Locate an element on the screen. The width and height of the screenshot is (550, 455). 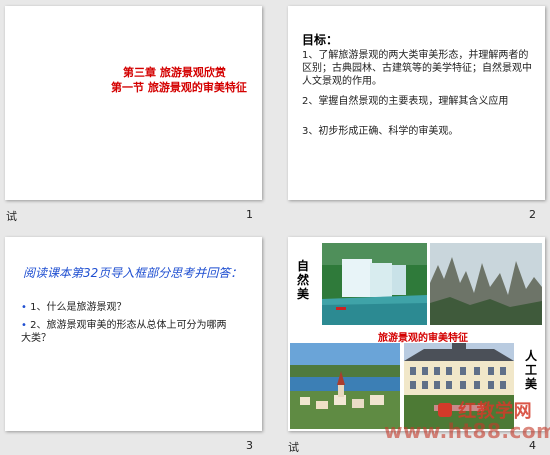
slide-2-item-3: 3、初步形成正确、科学的审美观。 is located at coordinates (380, 131).